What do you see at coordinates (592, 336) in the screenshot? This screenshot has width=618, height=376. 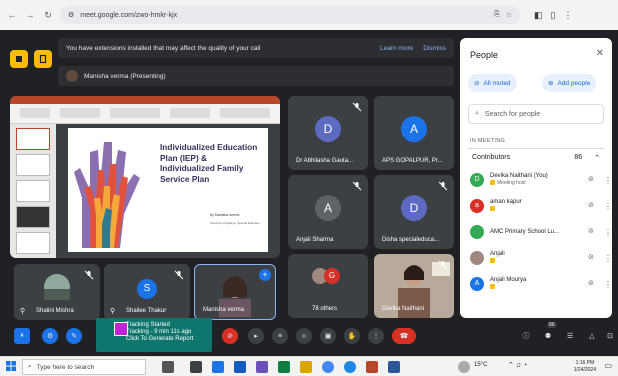 I see `activities-icon: △` at bounding box center [592, 336].